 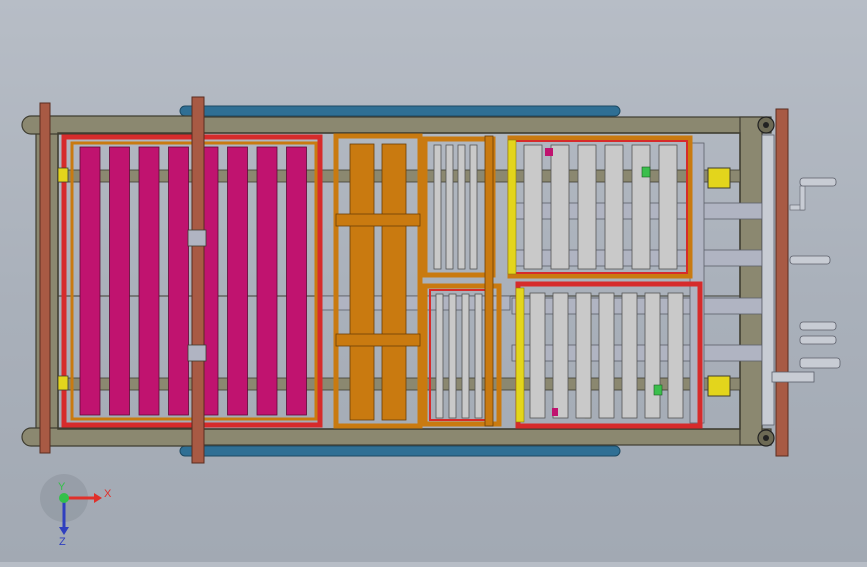 I want to click on z-axis-label: Z, so click(x=62, y=542).